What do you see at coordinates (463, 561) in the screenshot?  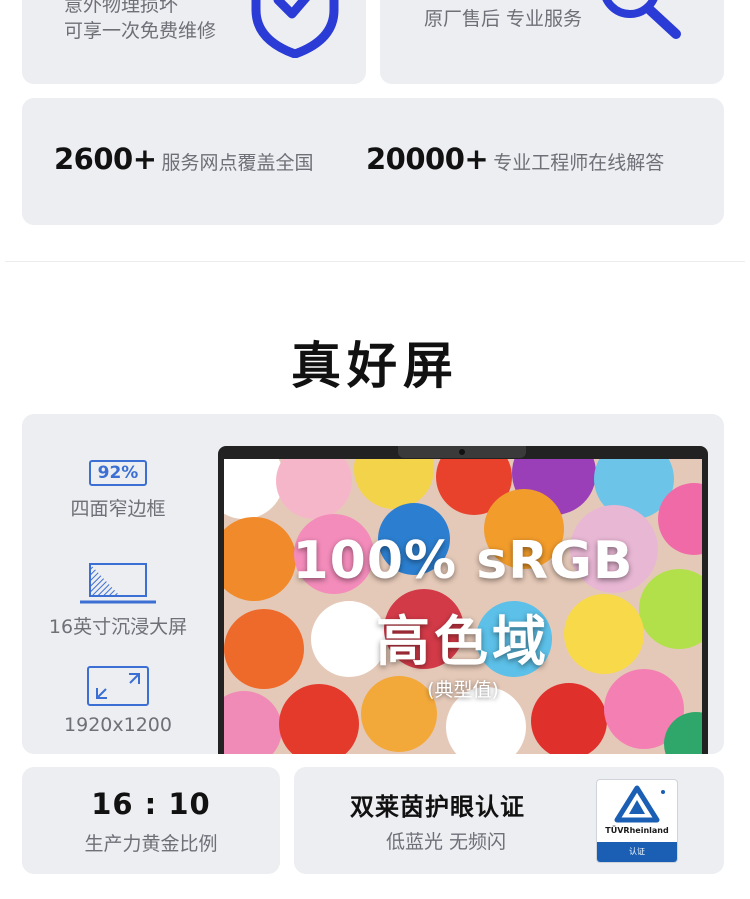 I see `srgb-headline: 100% sRGB` at bounding box center [463, 561].